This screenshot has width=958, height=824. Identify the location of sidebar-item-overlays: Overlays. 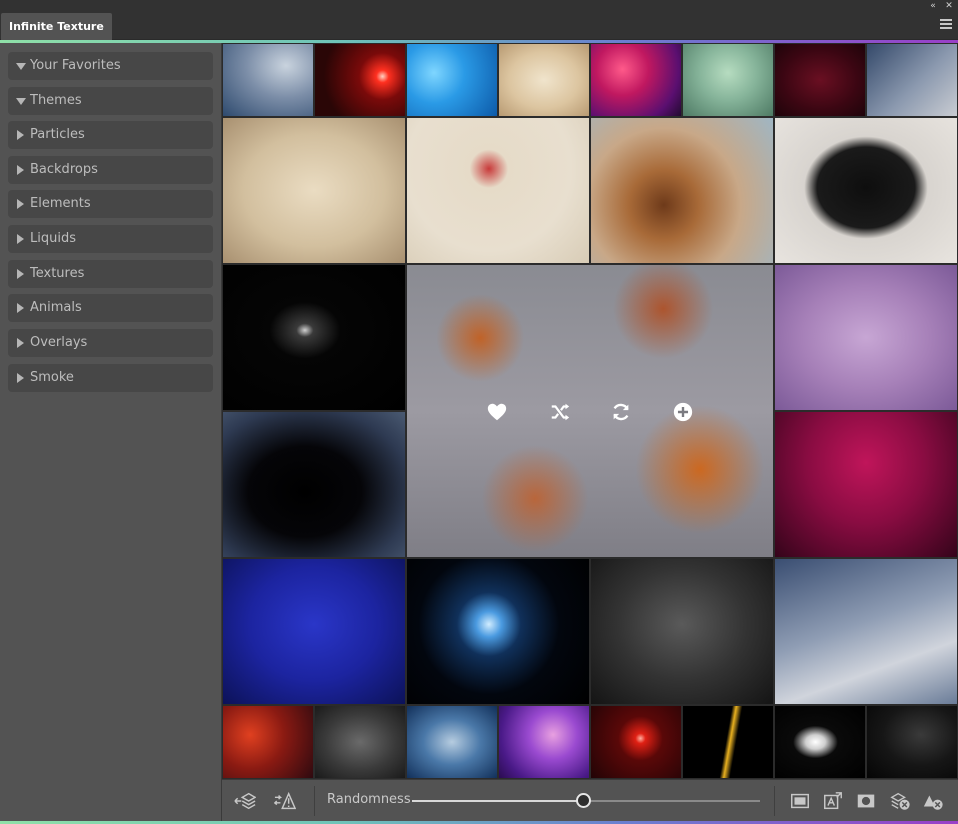
(110, 343).